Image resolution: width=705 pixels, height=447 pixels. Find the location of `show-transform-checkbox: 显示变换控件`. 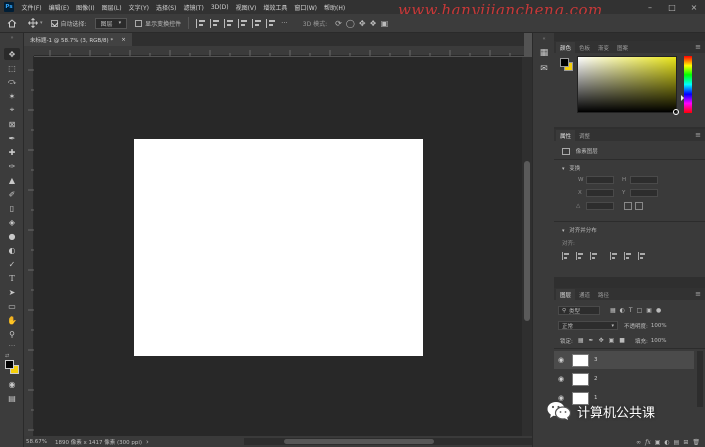

show-transform-checkbox: 显示变换控件 is located at coordinates (158, 23).